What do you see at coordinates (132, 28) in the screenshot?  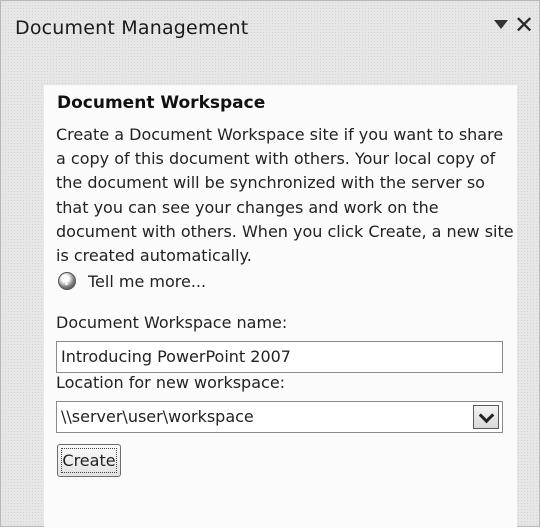 I see `pane-title: Document Management` at bounding box center [132, 28].